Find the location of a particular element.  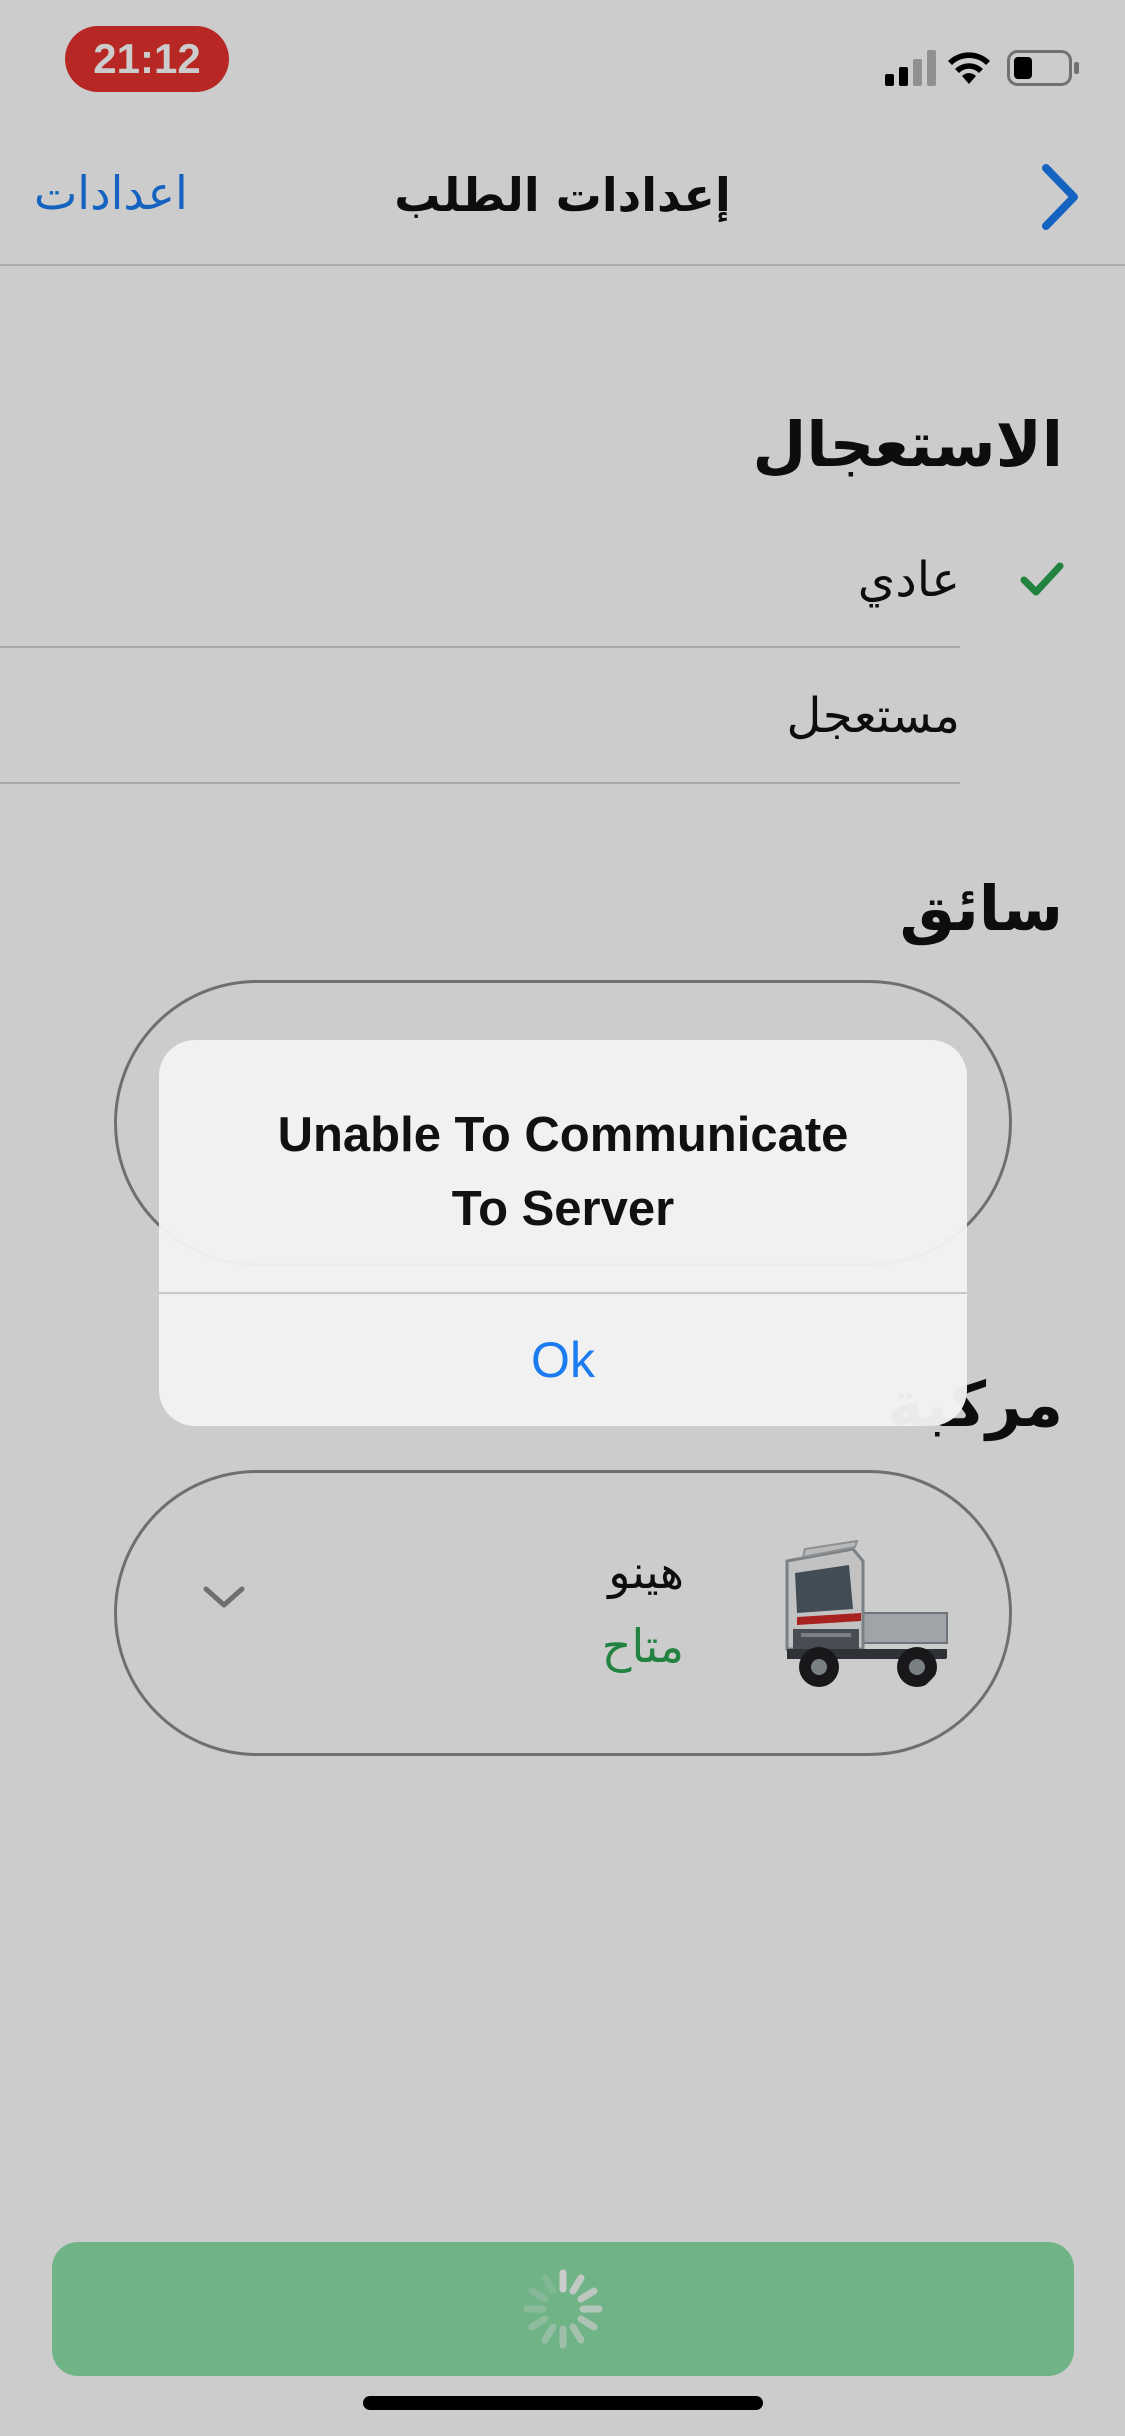

alert-dialog: Unable To Communicate To Server Ok is located at coordinates (563, 1233).